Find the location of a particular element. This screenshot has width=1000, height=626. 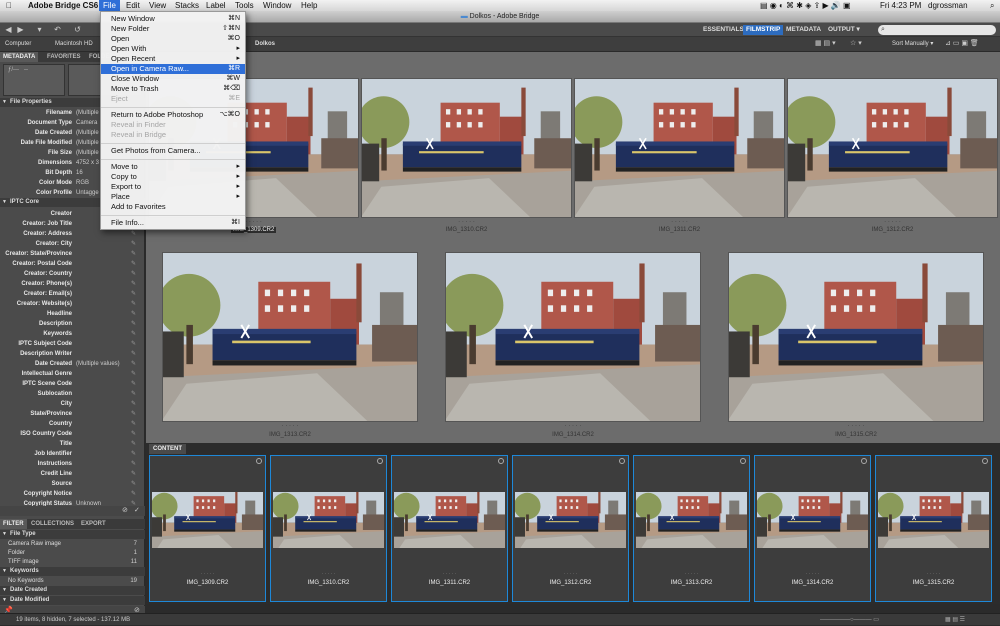

filmstrip-thumbnail: · · · · · IMG_1309.CR2 is located at coordinates (207, 528).